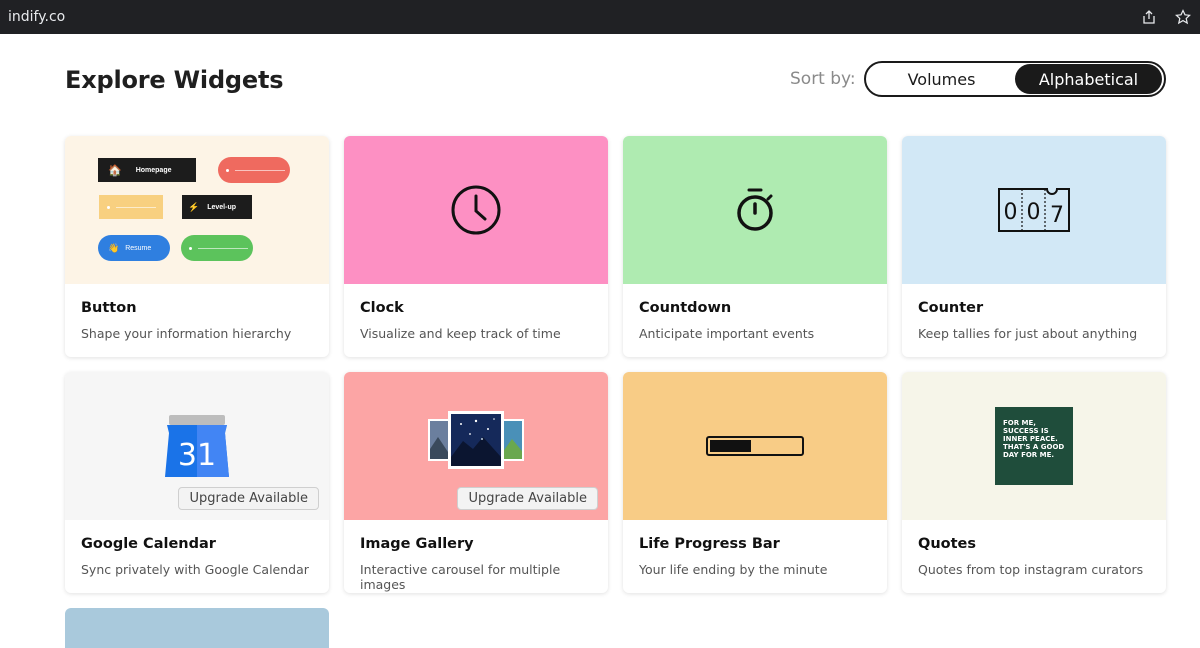  Describe the element at coordinates (1057, 215) in the screenshot. I see `counter-digit: 7` at that location.